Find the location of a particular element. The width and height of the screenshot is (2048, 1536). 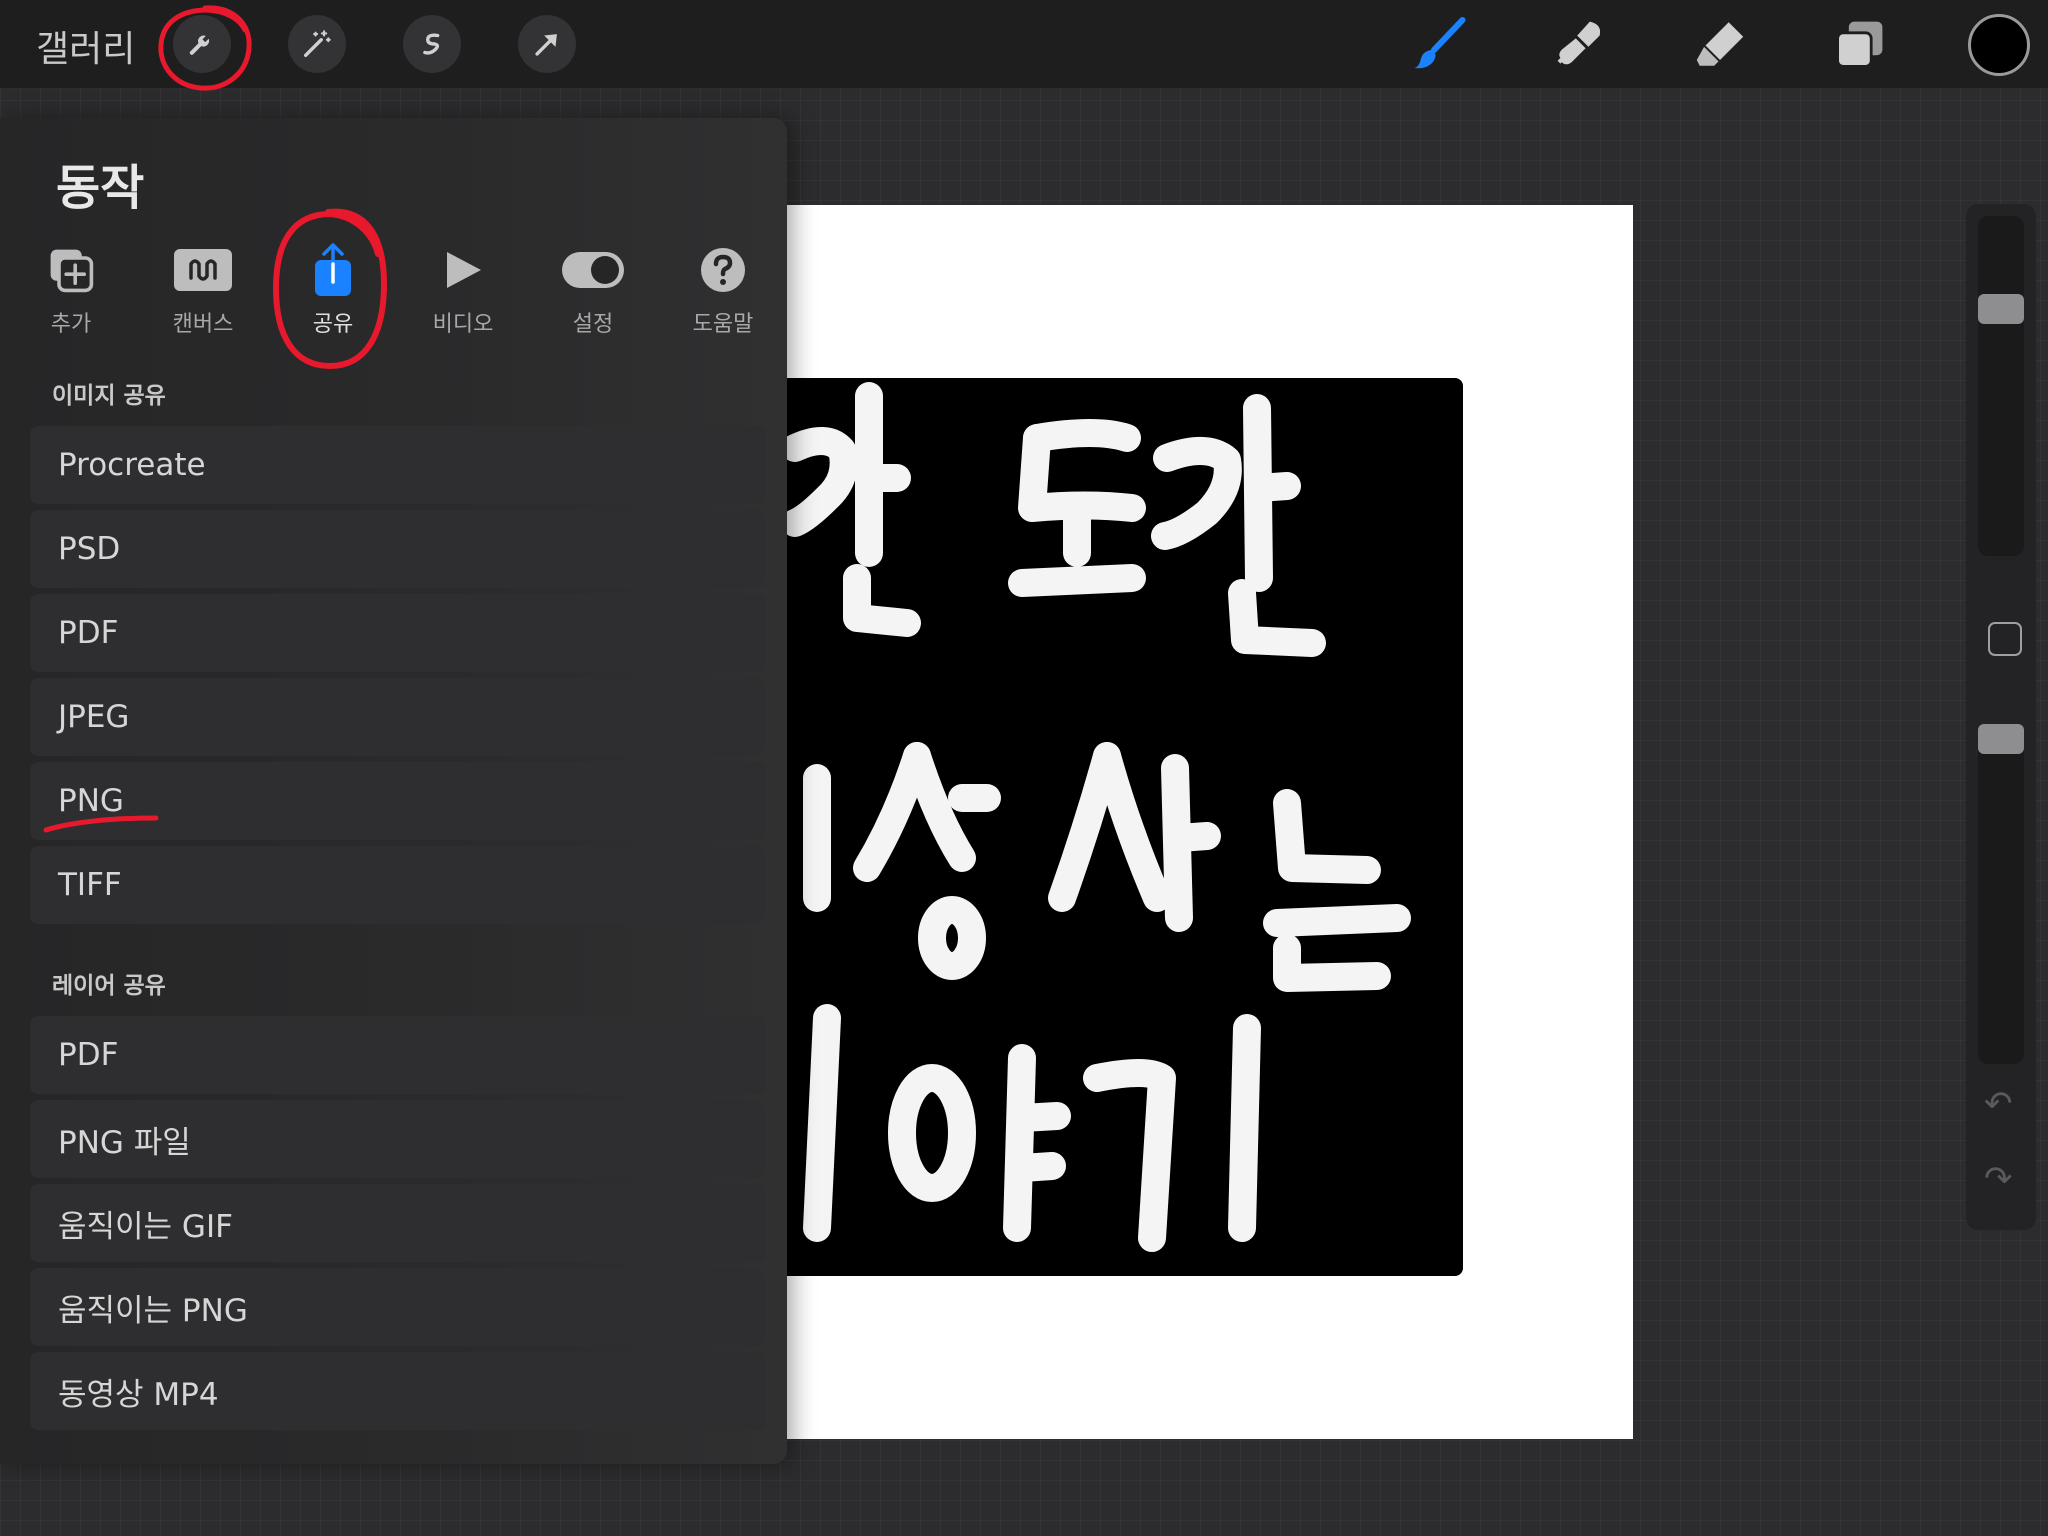

share-icon is located at coordinates (333, 269).